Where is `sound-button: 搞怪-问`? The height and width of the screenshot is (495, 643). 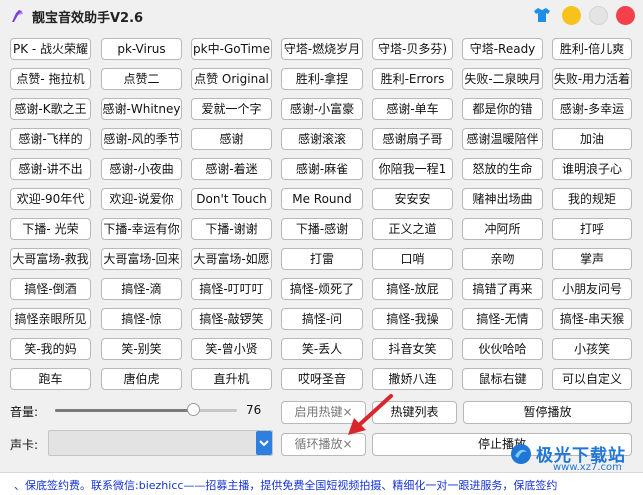
sound-button: 搞怪-问 is located at coordinates (322, 319).